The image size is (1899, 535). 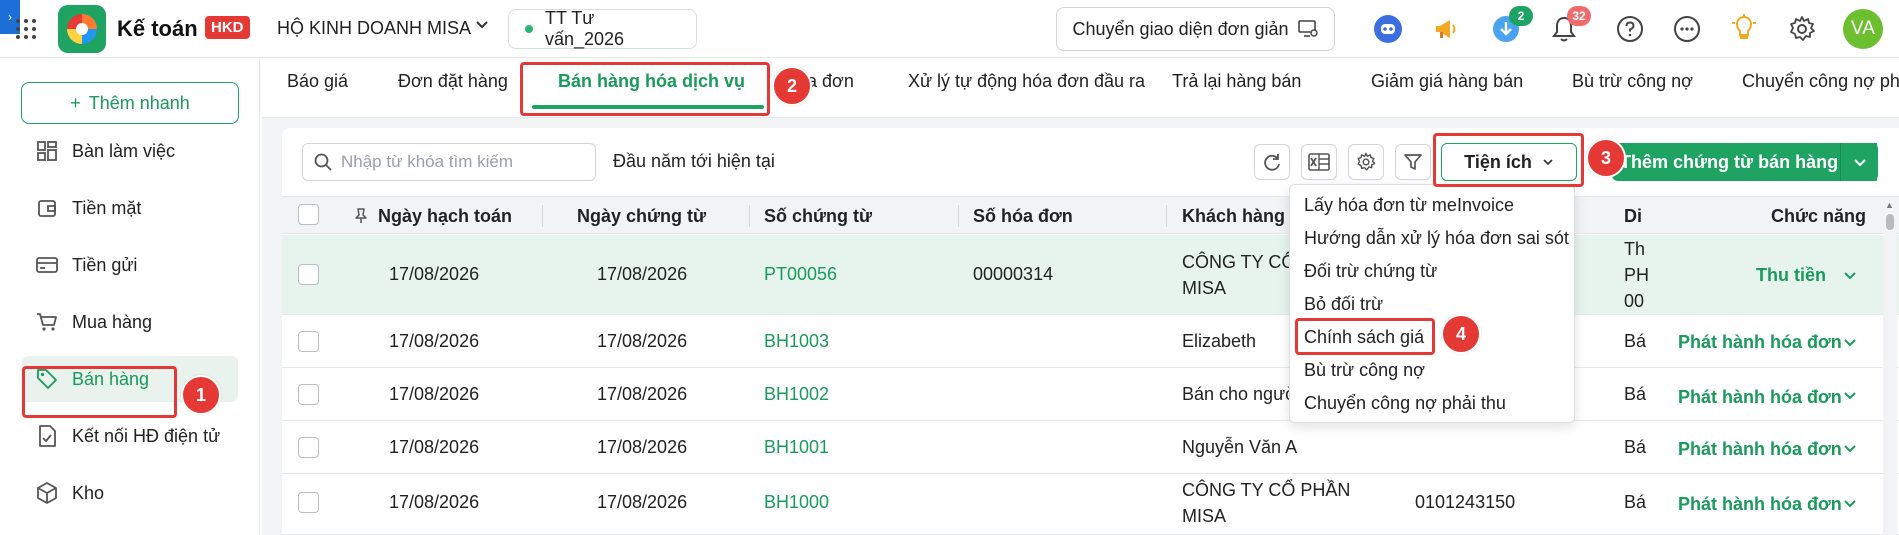 I want to click on export-excel-button, so click(x=1319, y=162).